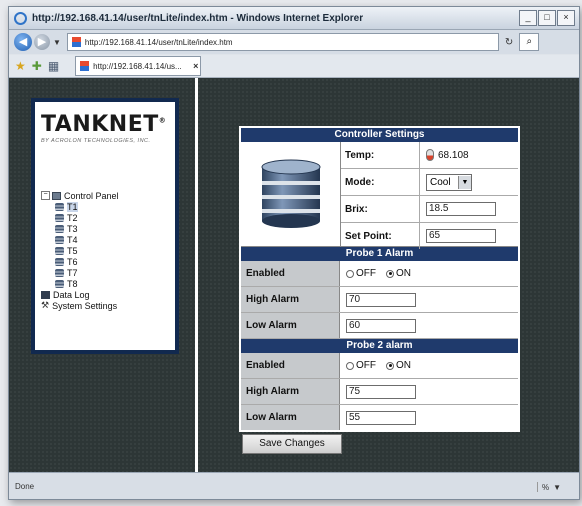  I want to click on probe1-low-input: 60, so click(381, 325).